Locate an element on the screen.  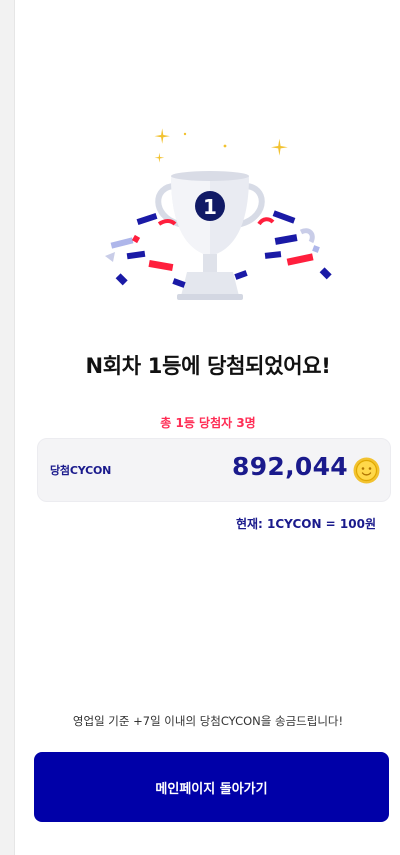
exchange-rate: 현재: 1CYCON = 100원 is located at coordinates (305, 524).